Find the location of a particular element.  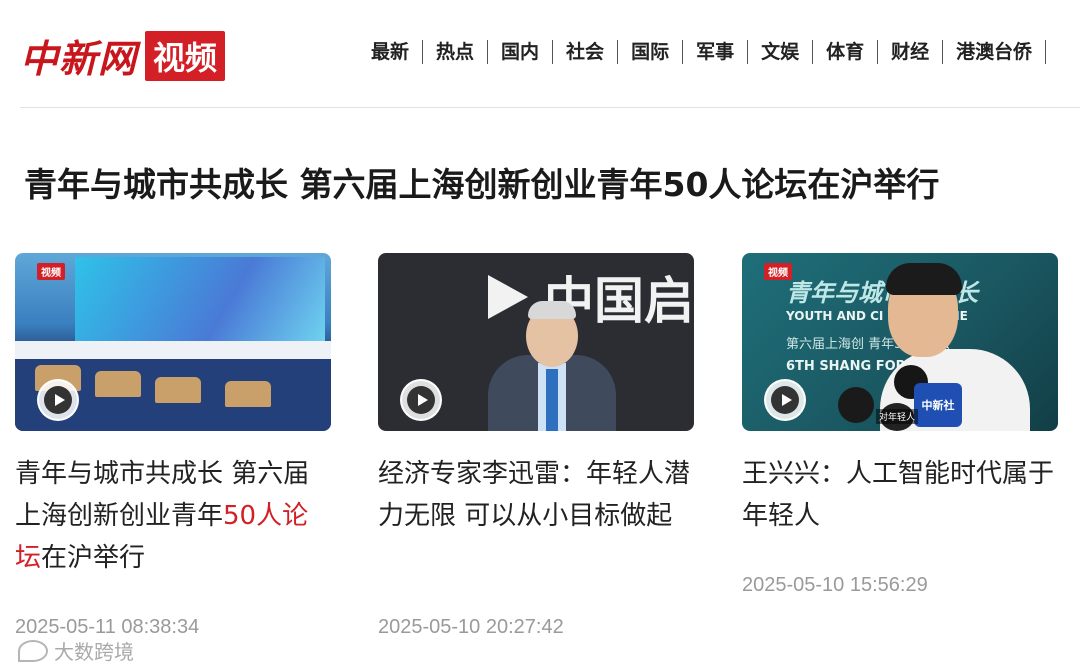

video-time-3: 2025-05-10 15:56:29 is located at coordinates (835, 585).